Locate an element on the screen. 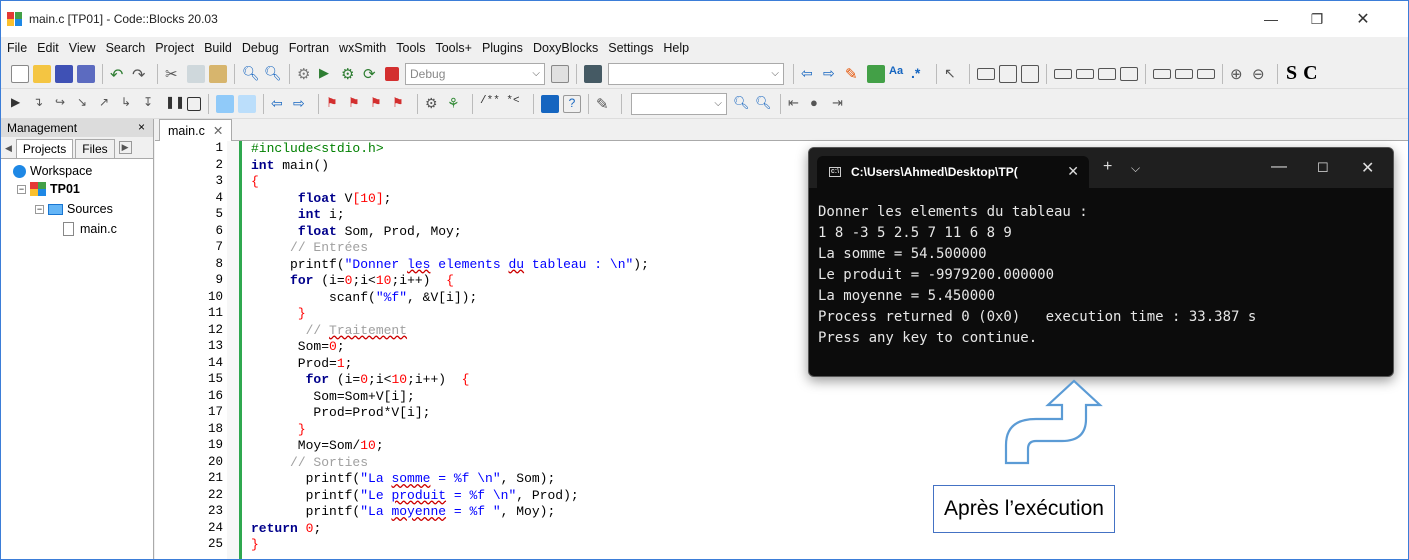 The height and width of the screenshot is (560, 1409). pointer-icon: ↖ is located at coordinates (953, 74).